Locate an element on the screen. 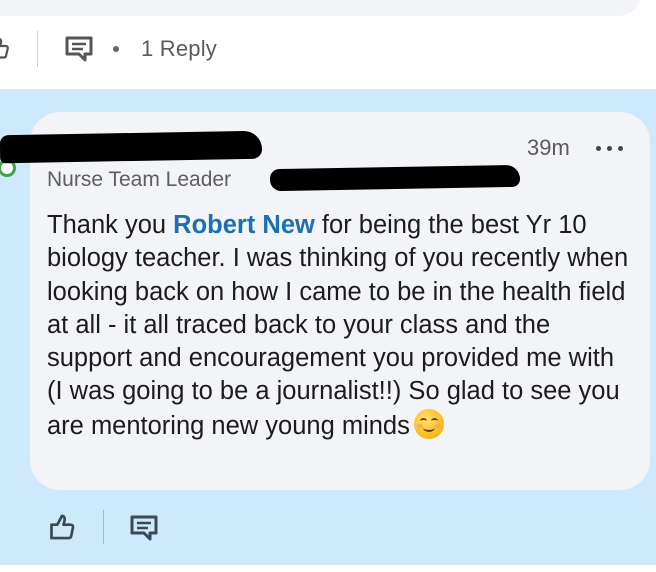 Image resolution: width=656 pixels, height=572 pixels. author-headline: Nurse Team Leader is located at coordinates (139, 179).